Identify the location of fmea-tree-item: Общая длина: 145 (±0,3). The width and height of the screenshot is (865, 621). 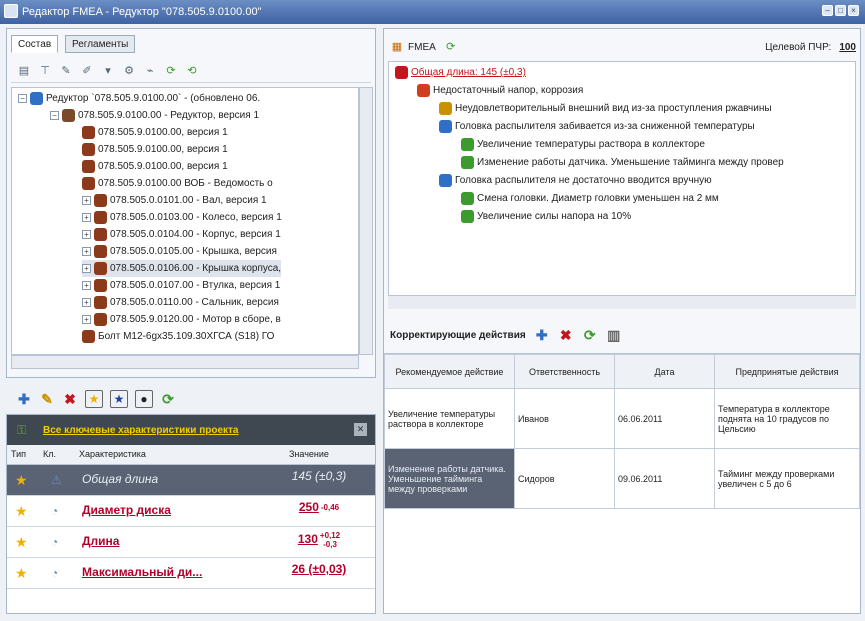
(460, 72).